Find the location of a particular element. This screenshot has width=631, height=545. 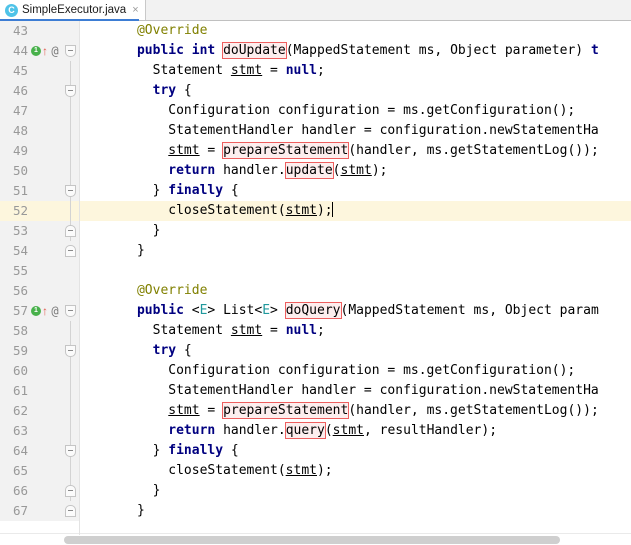

occurrence-doUpdate: doUpdate is located at coordinates (254, 50).